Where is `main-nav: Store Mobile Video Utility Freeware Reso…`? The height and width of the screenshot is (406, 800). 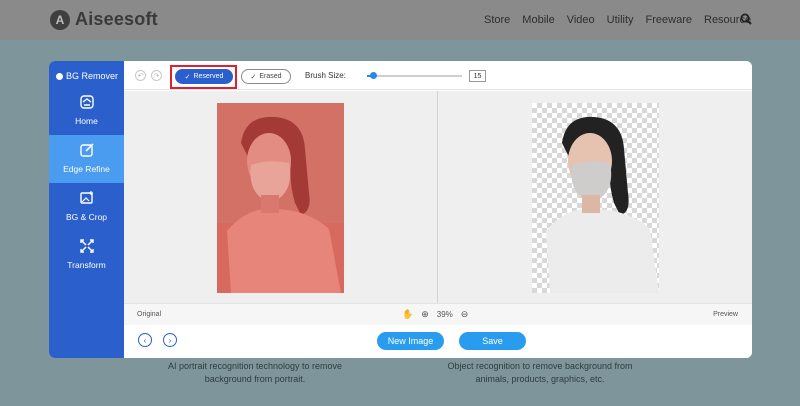 main-nav: Store Mobile Video Utility Freeware Reso… is located at coordinates (623, 20).